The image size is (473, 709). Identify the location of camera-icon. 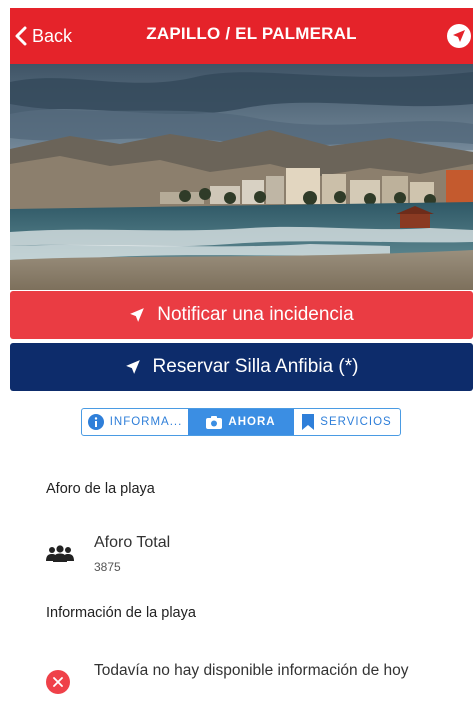
(214, 422).